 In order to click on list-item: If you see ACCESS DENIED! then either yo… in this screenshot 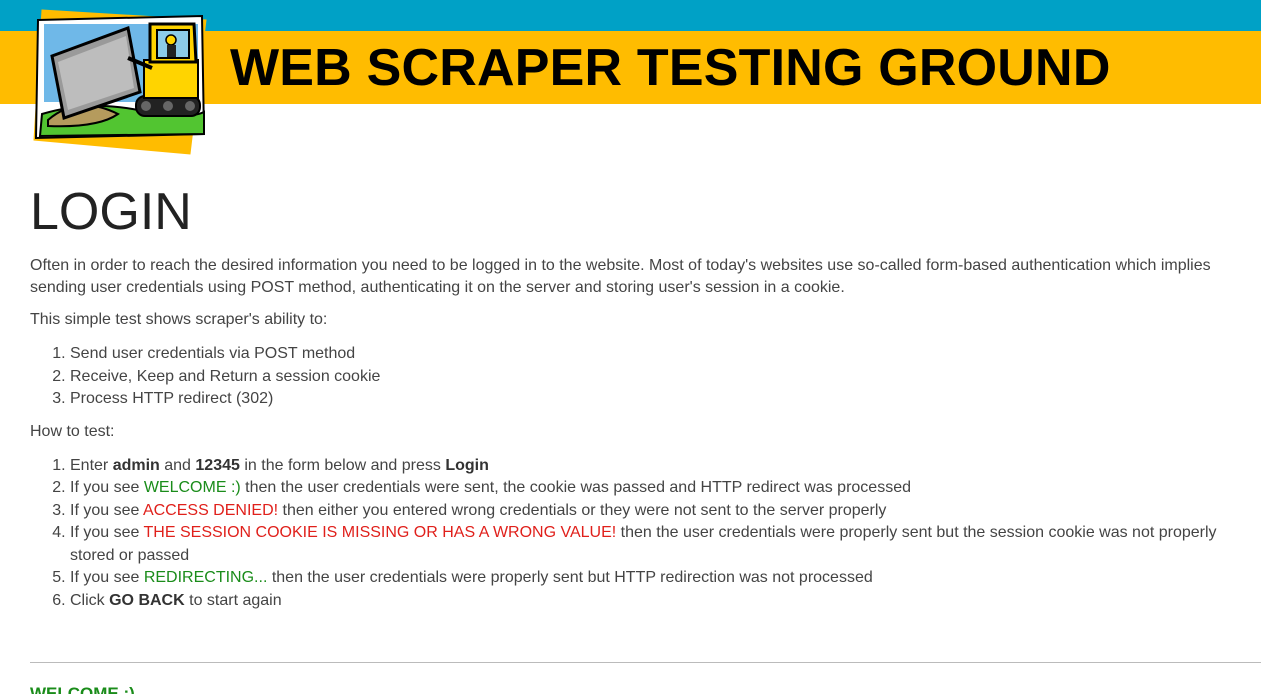, I will do `click(665, 511)`.